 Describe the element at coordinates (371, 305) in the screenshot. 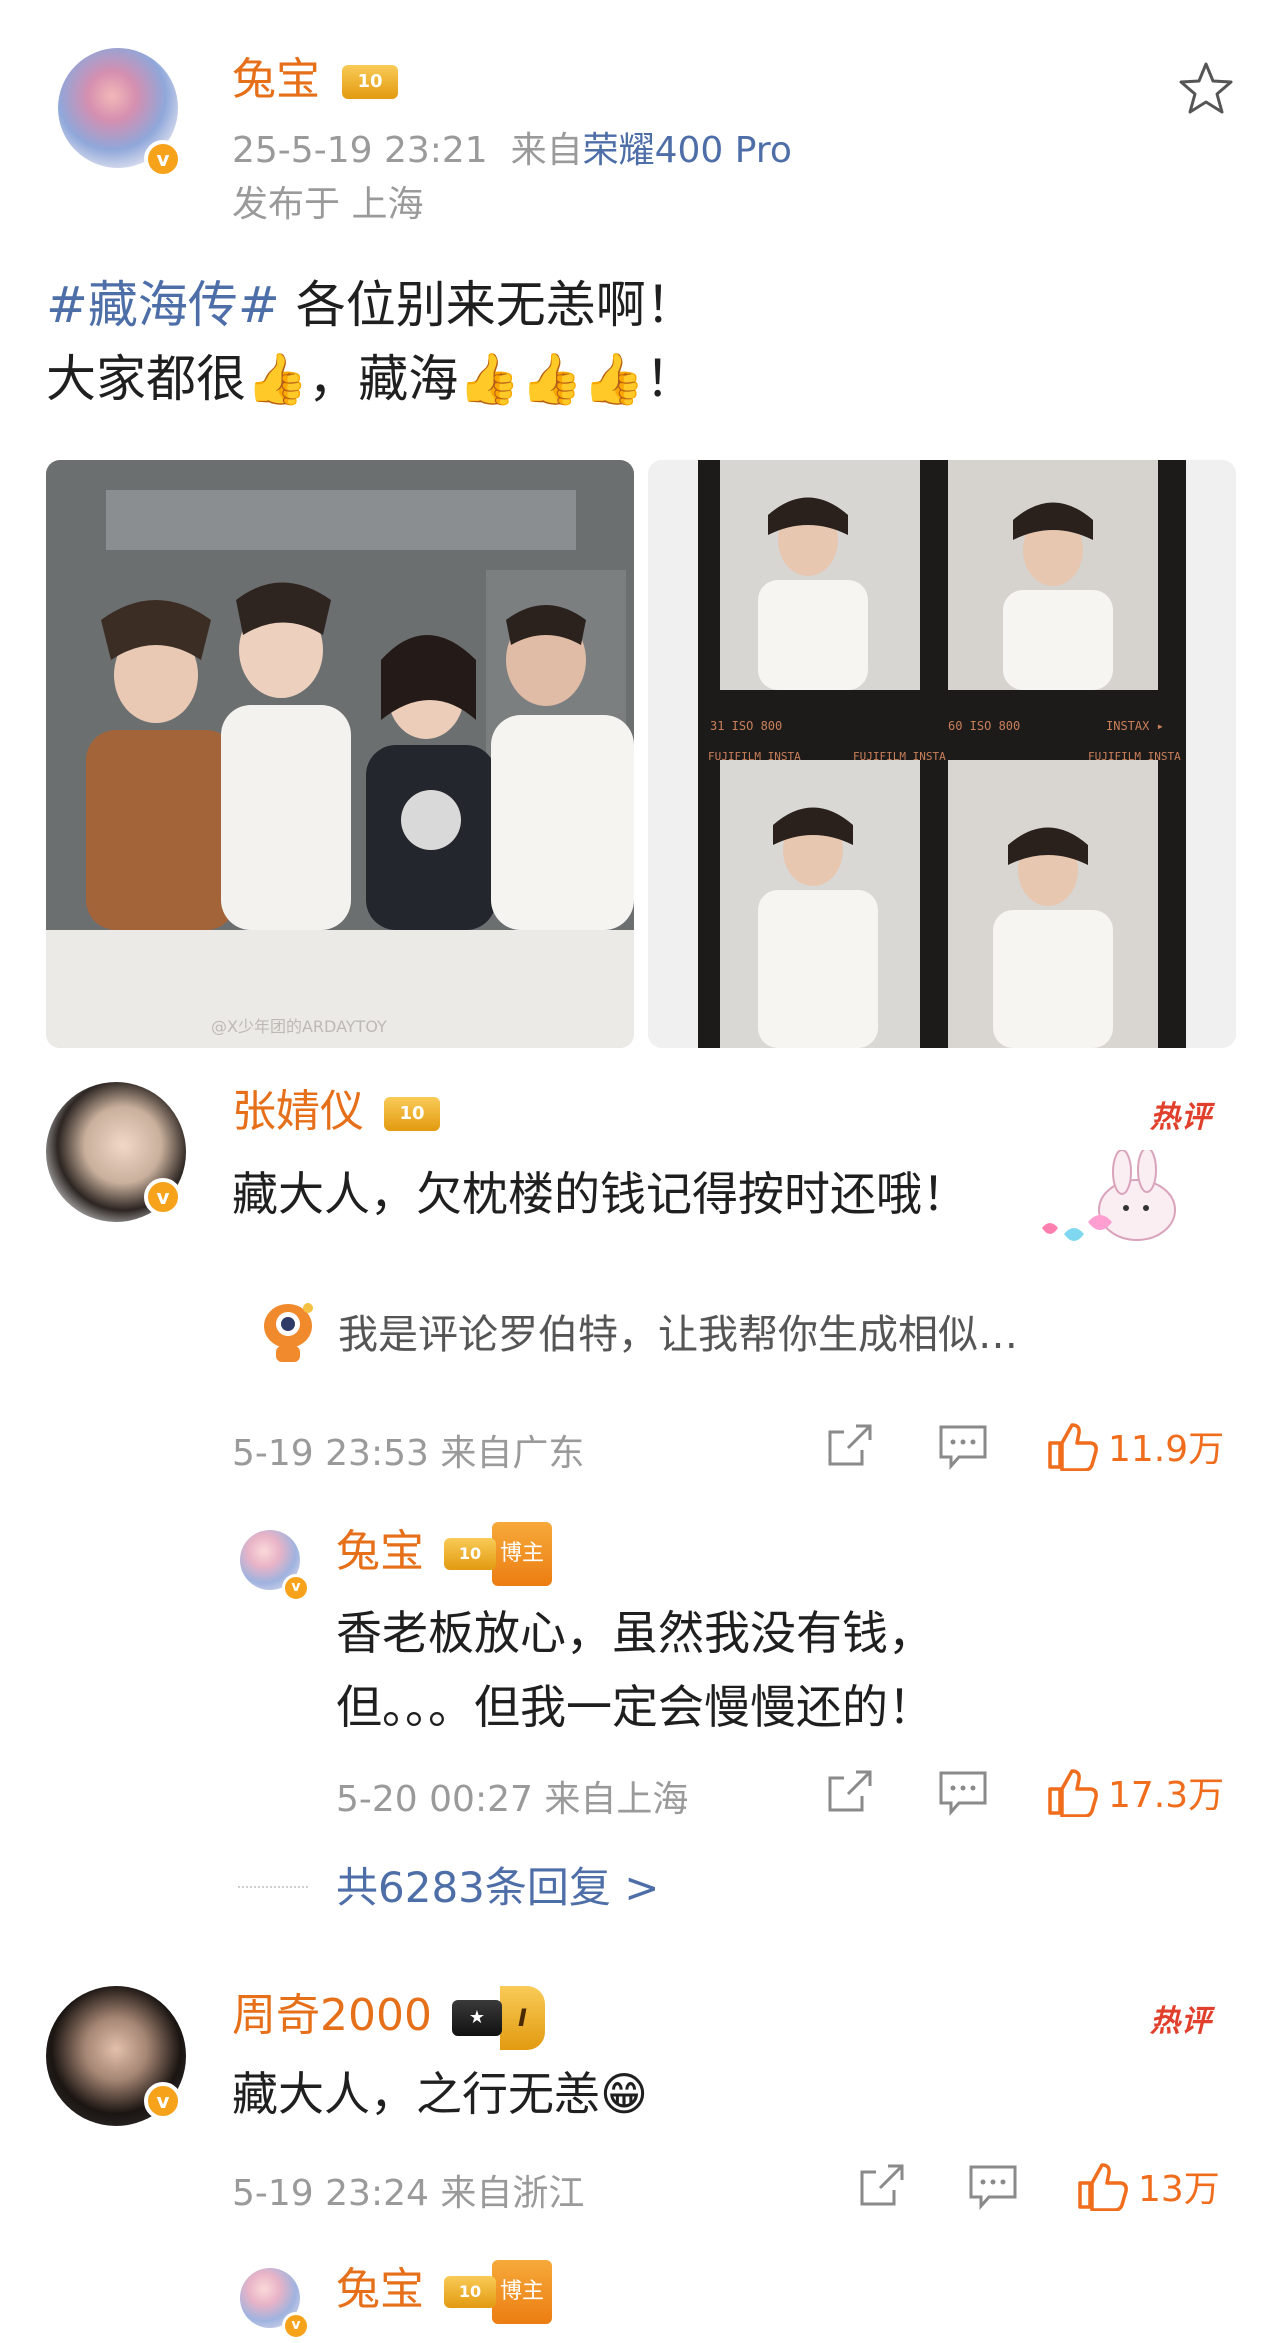

I see `post-text-line1: #藏海传# 各位别来无恙啊！` at that location.